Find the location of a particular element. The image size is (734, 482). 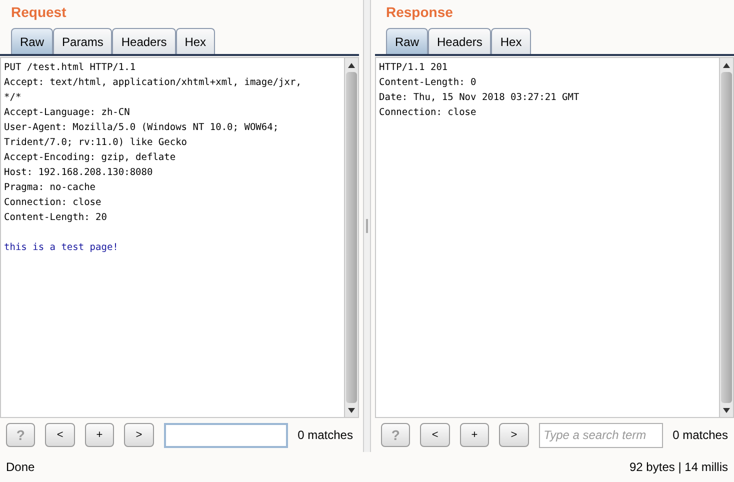

message-line: PUT /test.html HTTP/1.1 is located at coordinates (70, 68).